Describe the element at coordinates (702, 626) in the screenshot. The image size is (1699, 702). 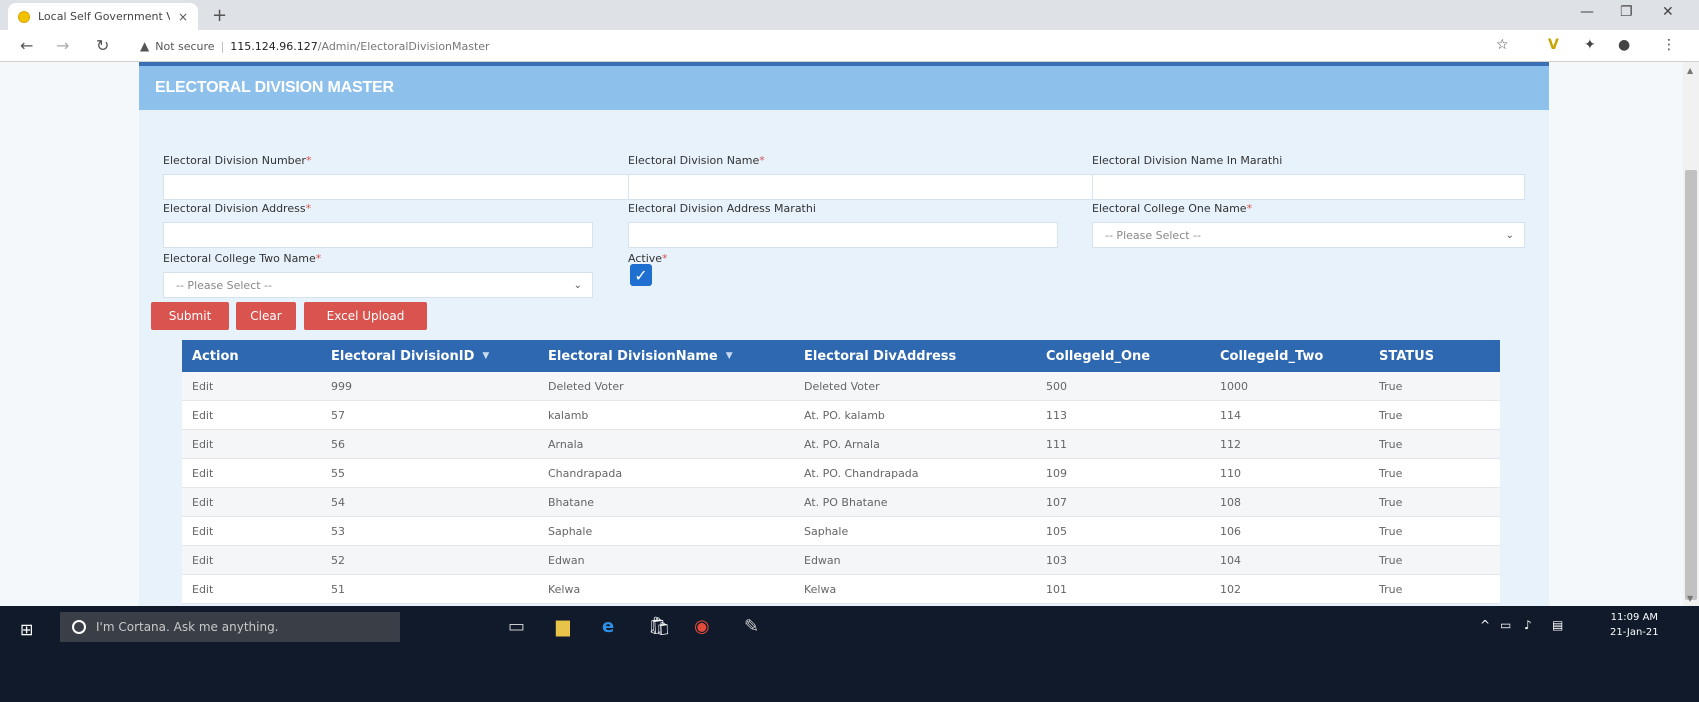
I see `chrome-icon: ◉` at that location.